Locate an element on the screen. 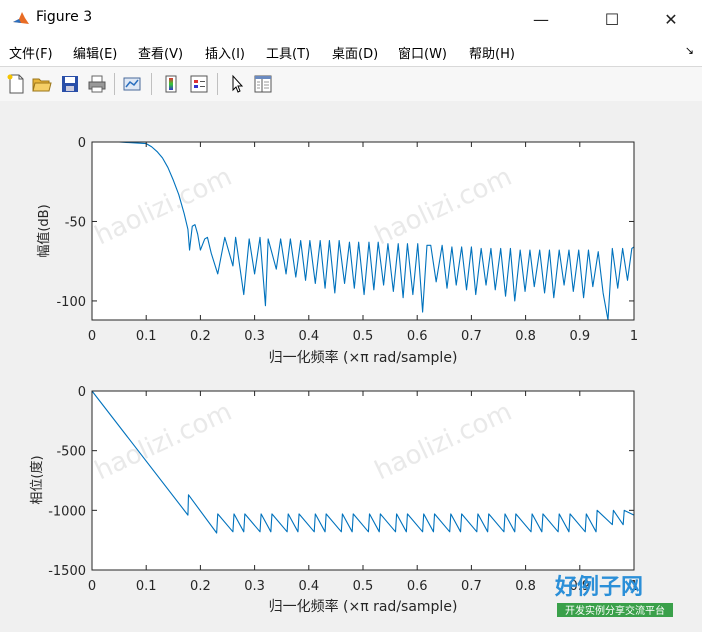 This screenshot has width=702, height=632. phase-xtick-label: 0.6 is located at coordinates (417, 586).